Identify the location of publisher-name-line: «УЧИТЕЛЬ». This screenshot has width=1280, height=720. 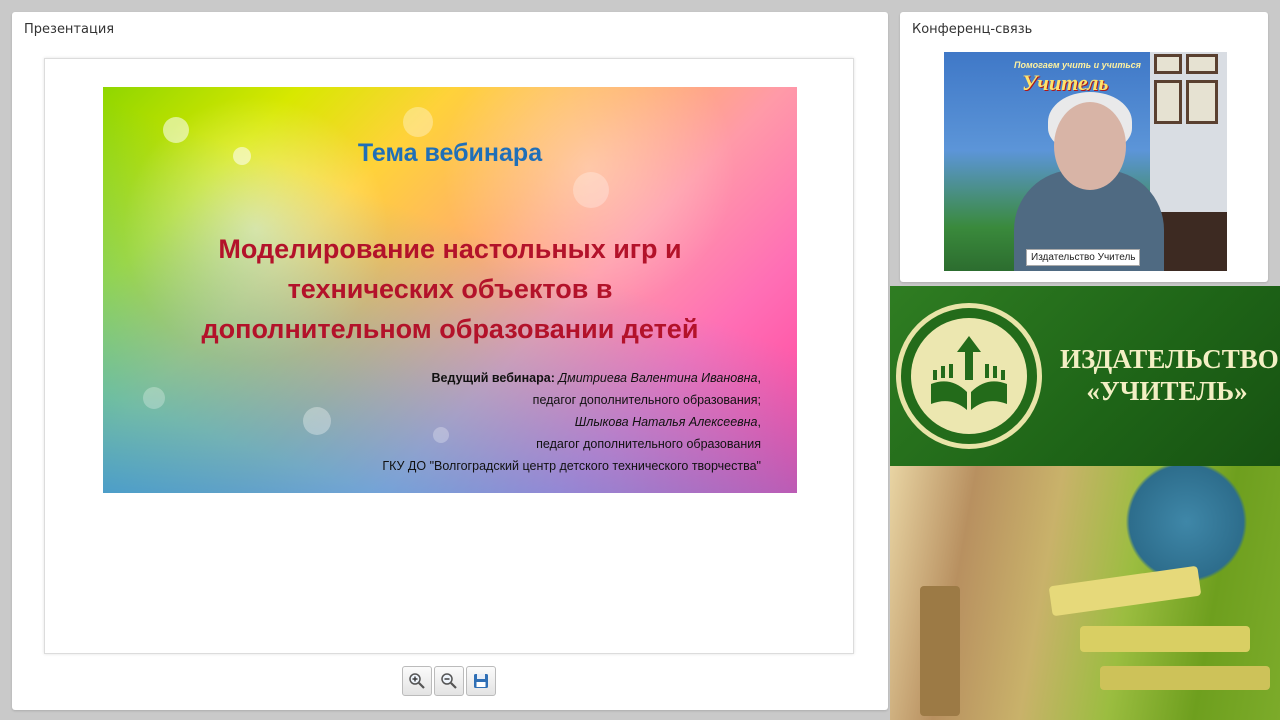
(1167, 391).